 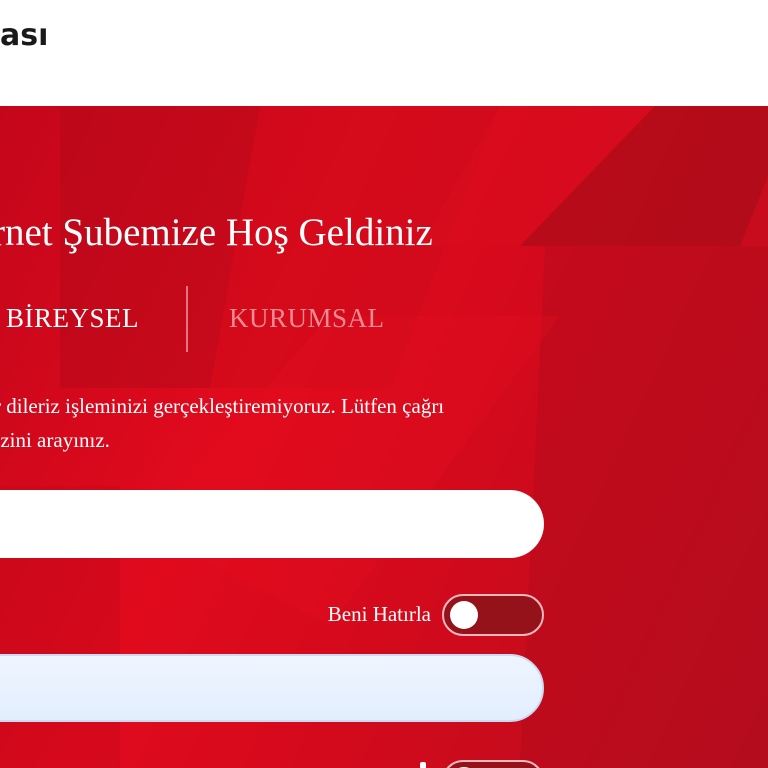 I want to click on bank-logo: ası, so click(x=24, y=36).